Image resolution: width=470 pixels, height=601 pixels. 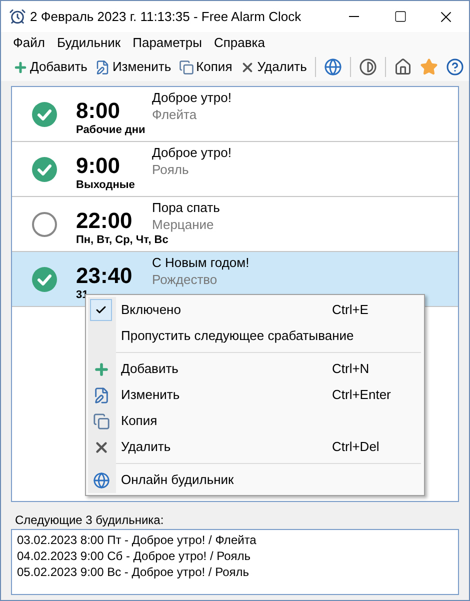 I want to click on alarm-days: Выходные, so click(x=105, y=185).